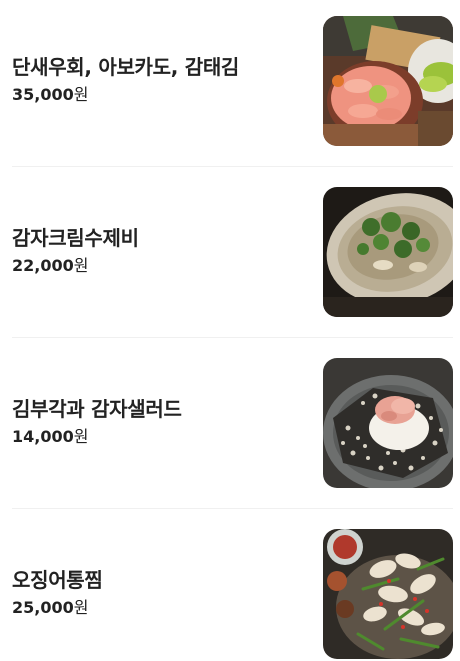  What do you see at coordinates (157, 252) in the screenshot?
I see `menu-item-info: 감자크림수제비 22,000원` at bounding box center [157, 252].